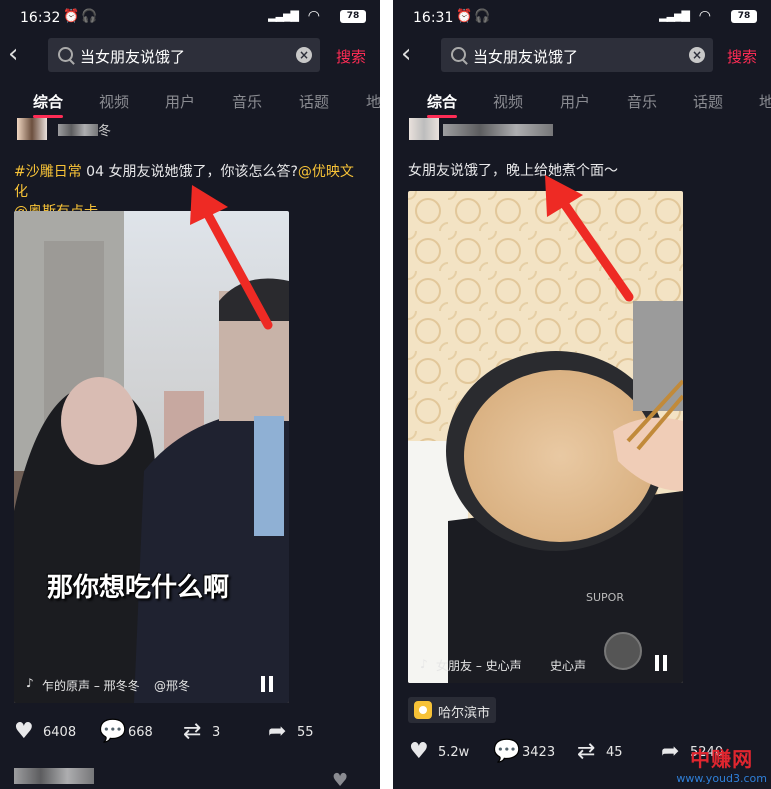 This screenshot has width=771, height=789. What do you see at coordinates (539, 752) in the screenshot?
I see `comment-count: 3423` at bounding box center [539, 752].